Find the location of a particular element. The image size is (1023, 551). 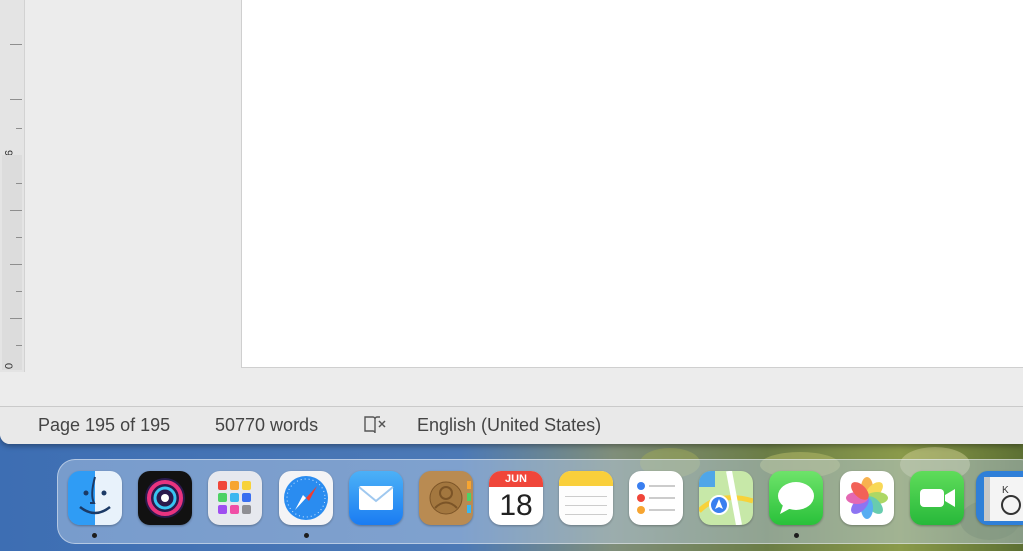

word-count: 50770 words is located at coordinates (266, 425).